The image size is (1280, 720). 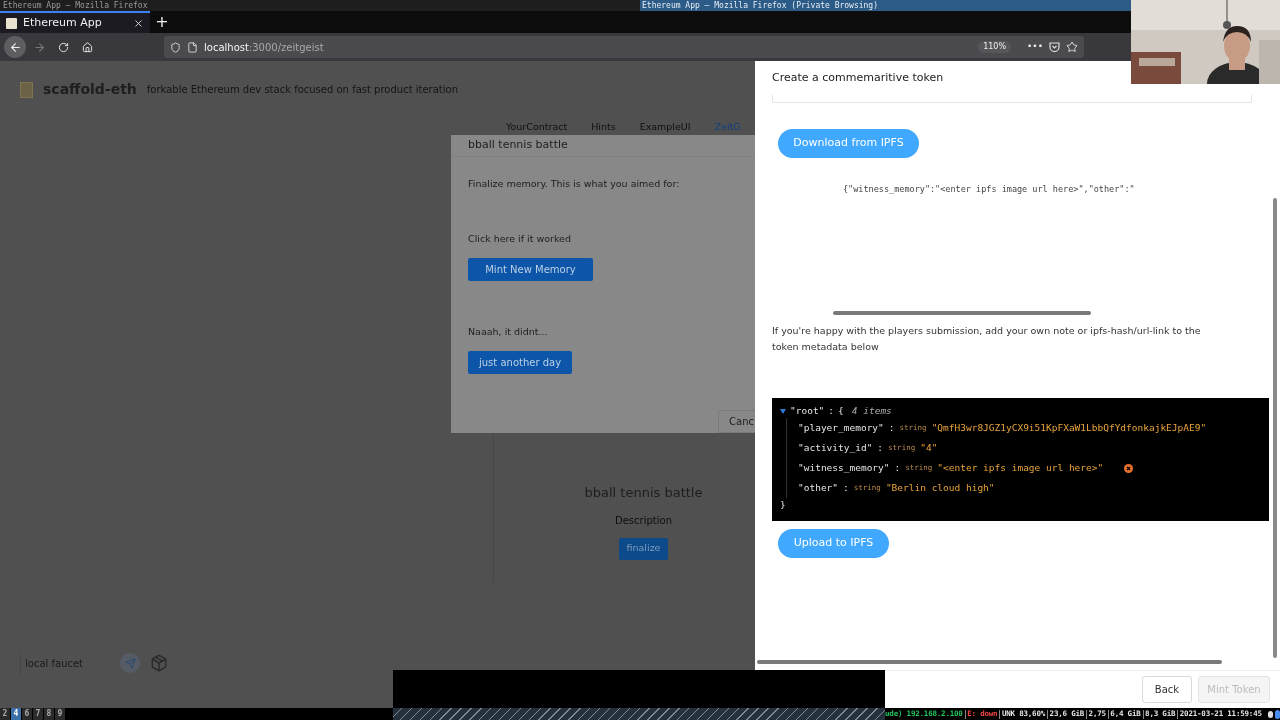 What do you see at coordinates (26, 89) in the screenshot?
I see `logo-icon` at bounding box center [26, 89].